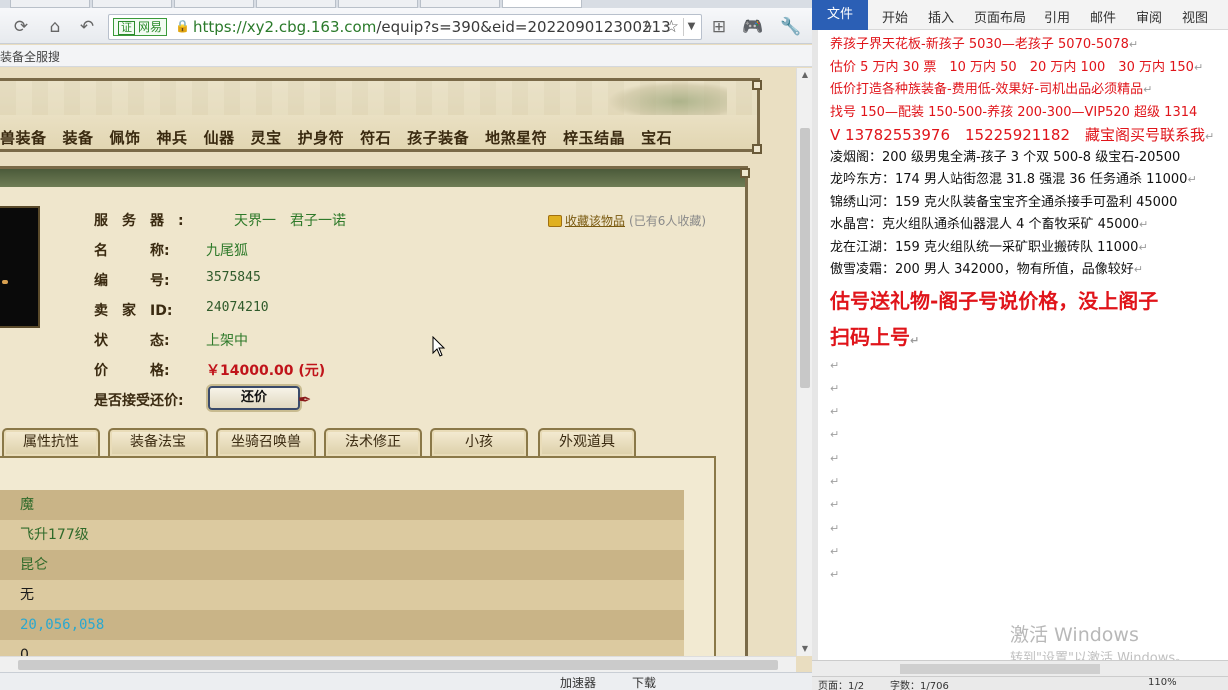  I want to click on tab-file: 文件, so click(840, 15).